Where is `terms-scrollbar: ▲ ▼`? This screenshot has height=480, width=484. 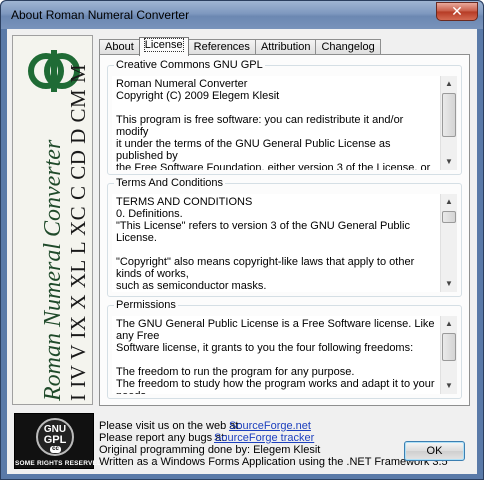 terms-scrollbar: ▲ ▼ is located at coordinates (448, 243).